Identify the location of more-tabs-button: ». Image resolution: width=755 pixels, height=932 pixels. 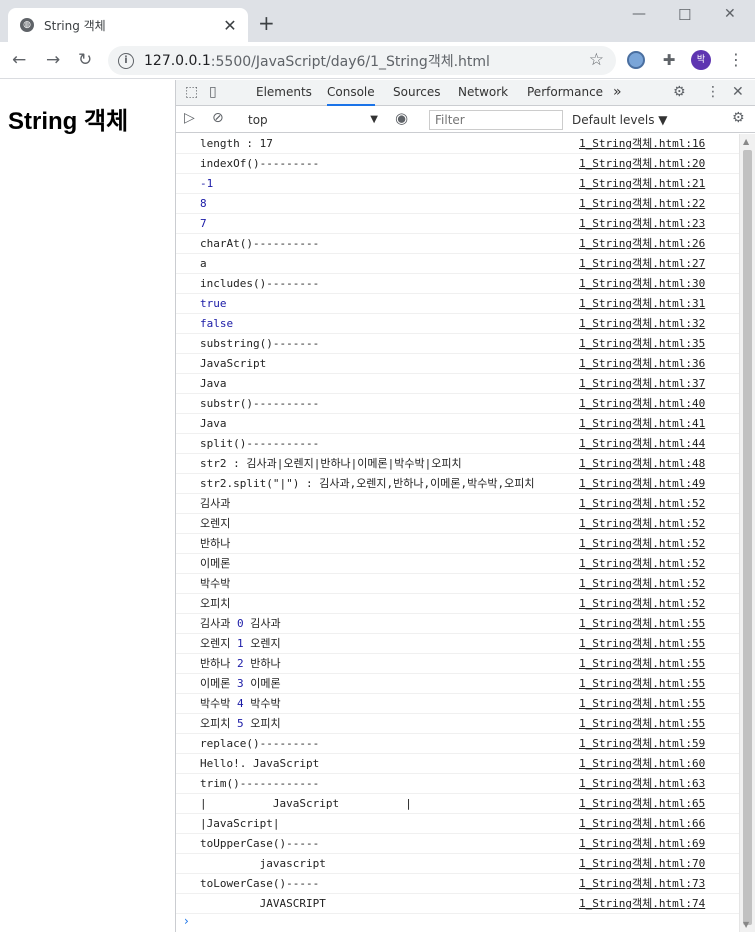
(617, 93).